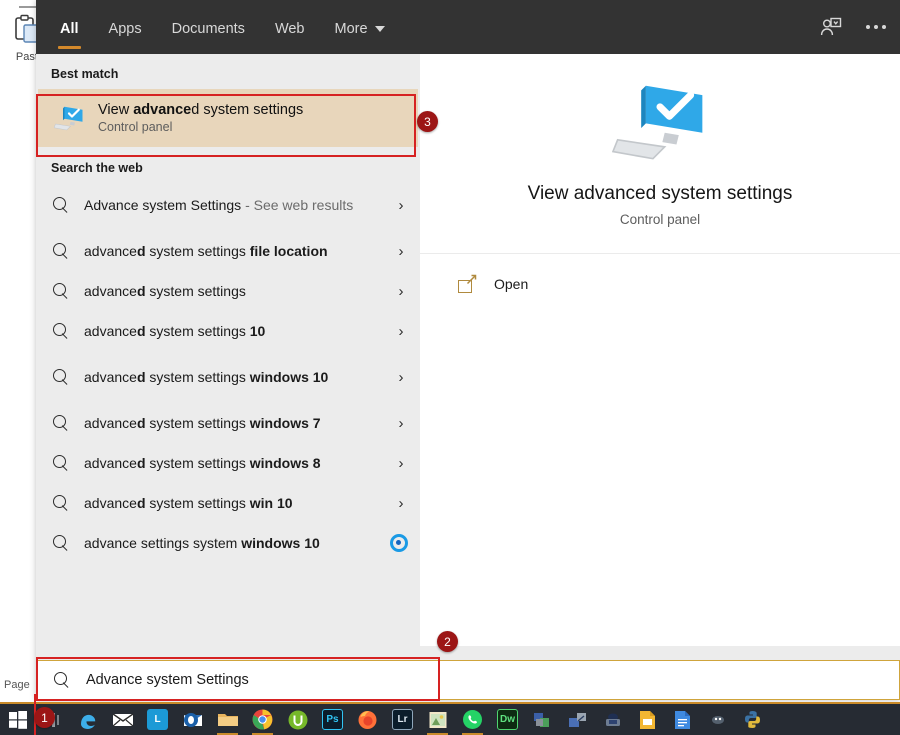  I want to click on list-item: advanced system settings windows 7 ›, so click(228, 423).